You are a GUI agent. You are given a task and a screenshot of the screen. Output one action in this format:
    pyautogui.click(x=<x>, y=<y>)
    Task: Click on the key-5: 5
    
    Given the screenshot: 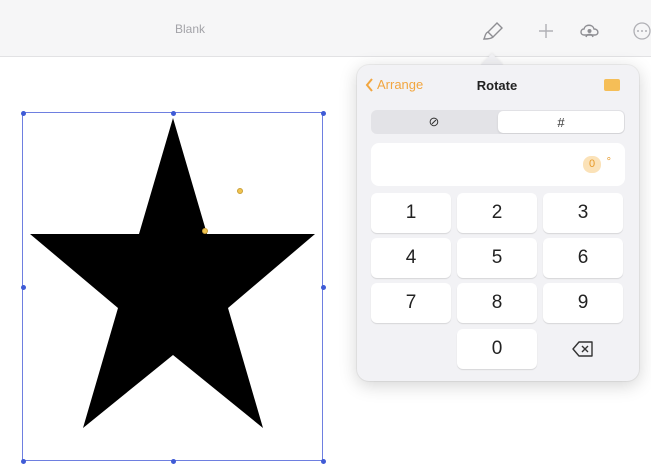 What is the action you would take?
    pyautogui.click(x=497, y=258)
    